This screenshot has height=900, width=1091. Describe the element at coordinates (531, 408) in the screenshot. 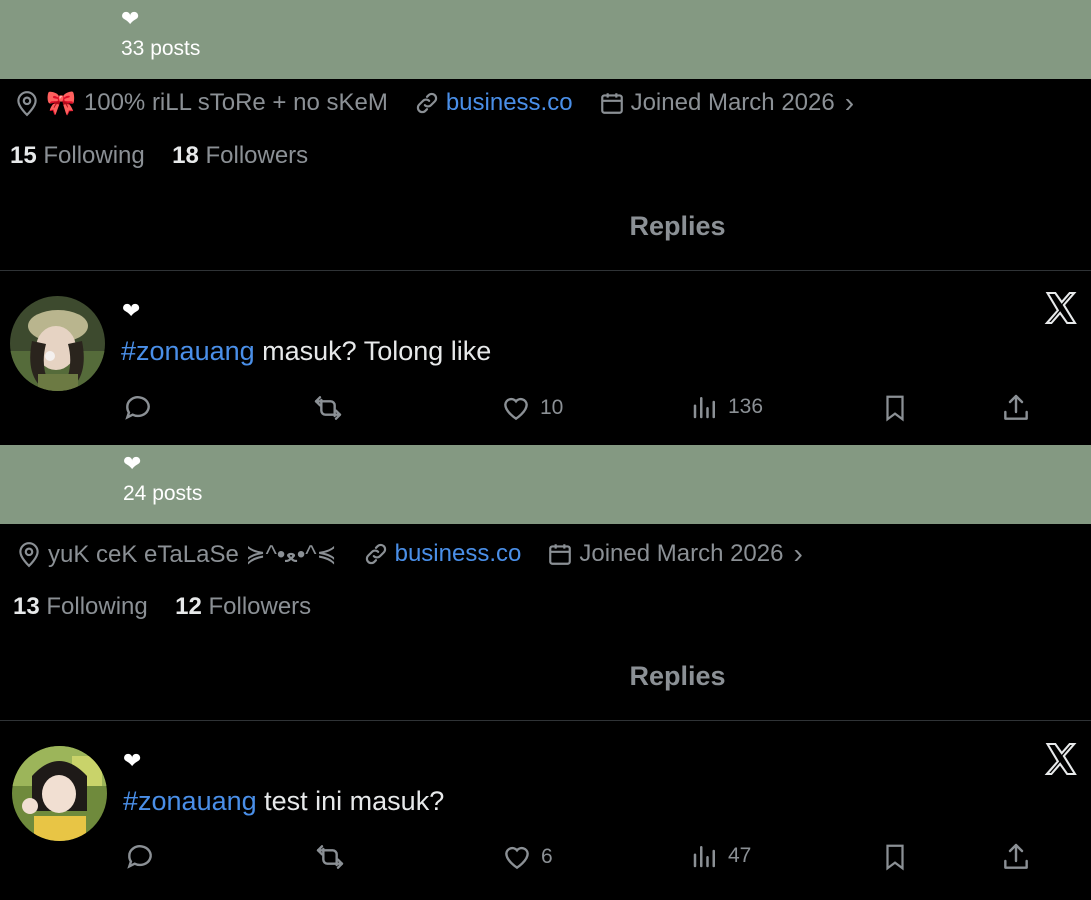

I see `like-button: 10` at that location.